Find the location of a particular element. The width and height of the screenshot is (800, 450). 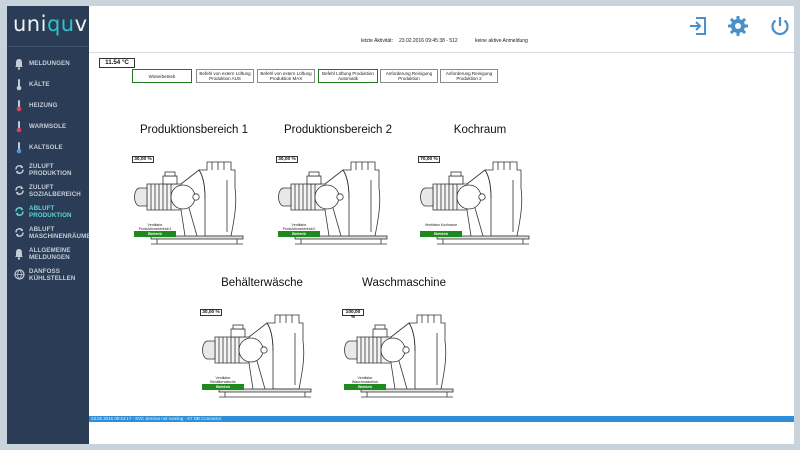

sidebar-item-heizung: HEIZUNG is located at coordinates (48, 105).